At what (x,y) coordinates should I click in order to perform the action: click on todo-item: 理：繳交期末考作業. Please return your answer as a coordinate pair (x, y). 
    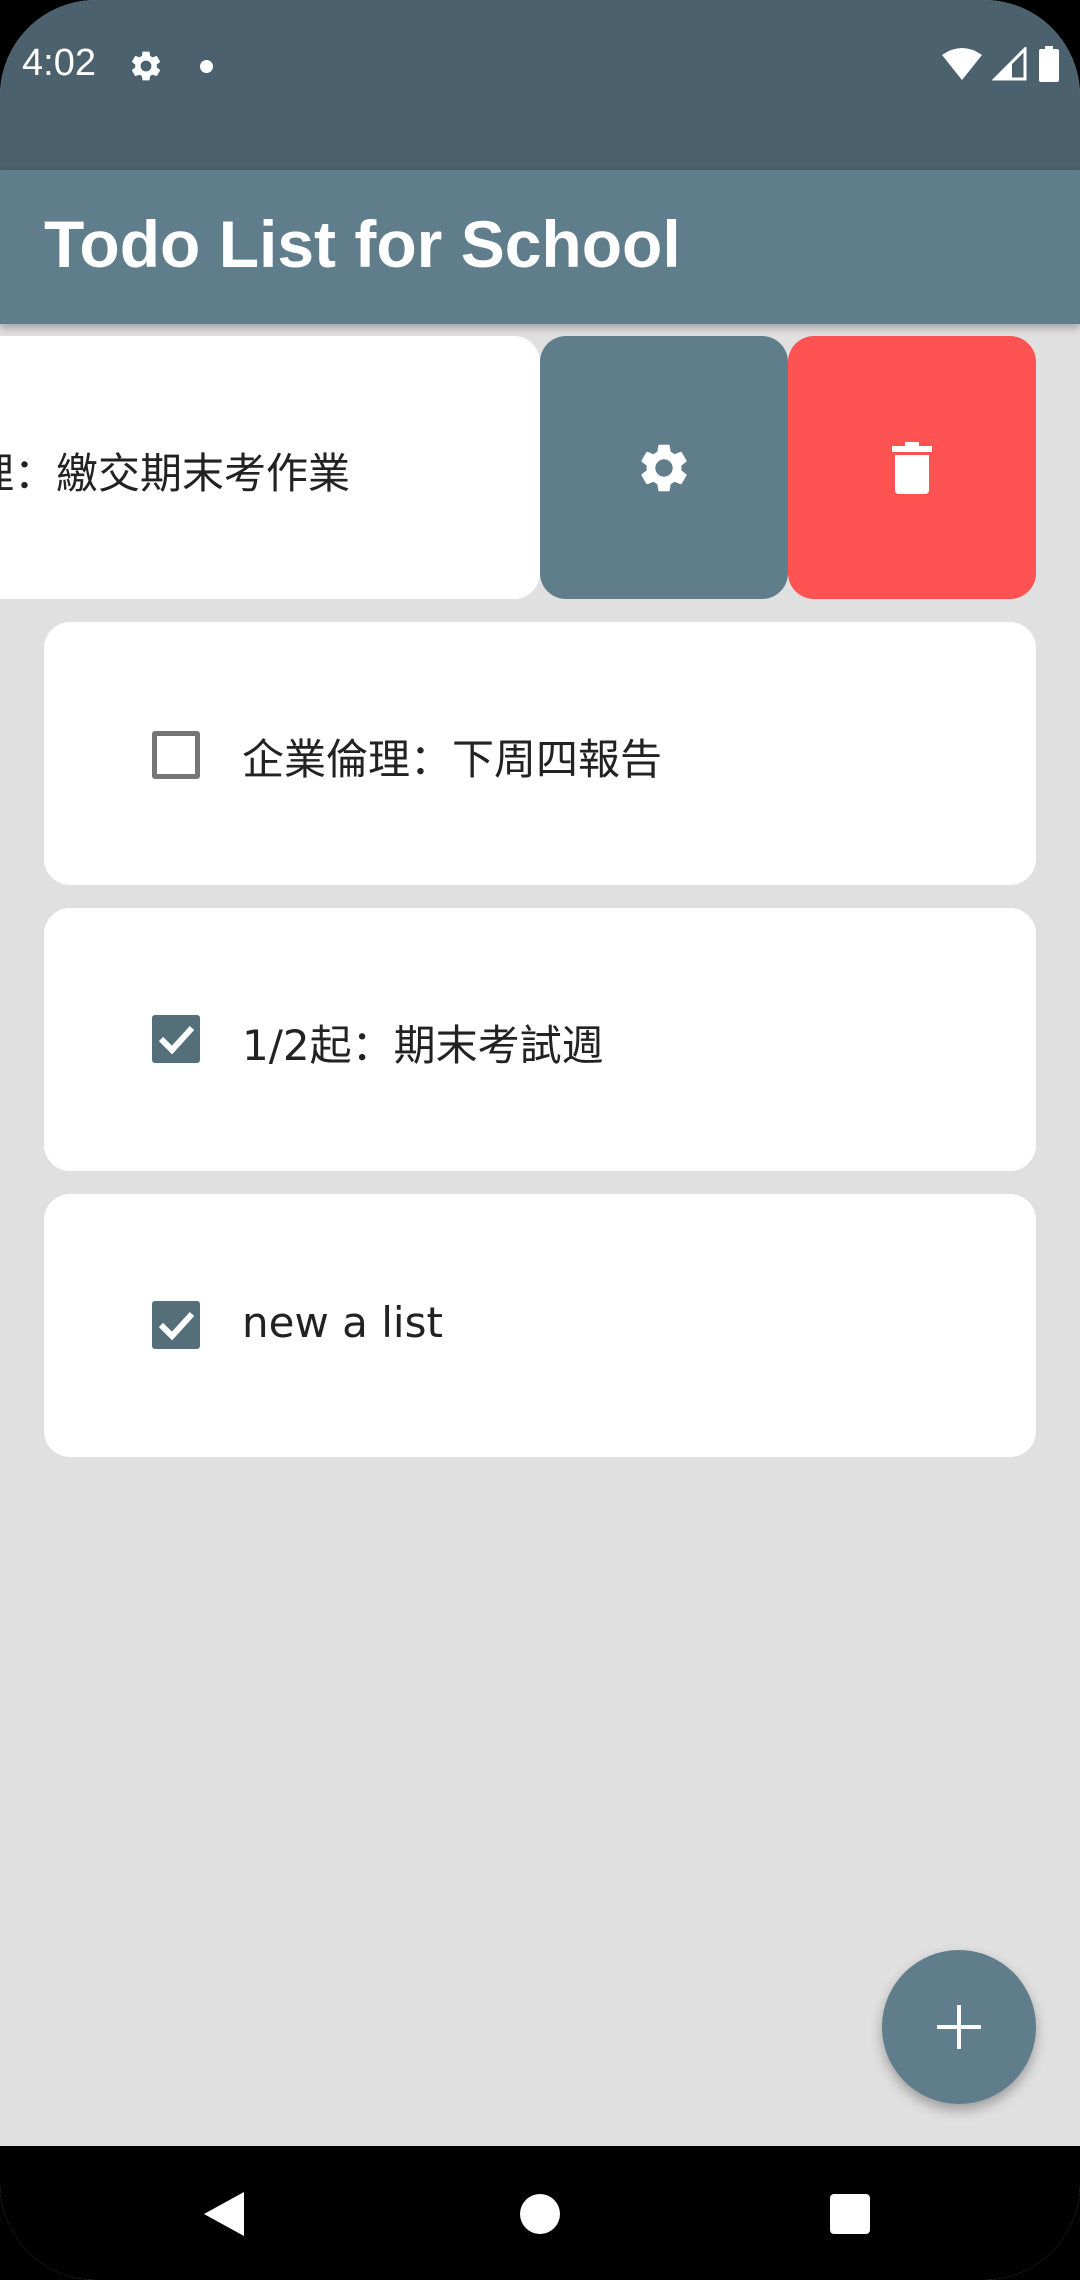
    Looking at the image, I should click on (270, 467).